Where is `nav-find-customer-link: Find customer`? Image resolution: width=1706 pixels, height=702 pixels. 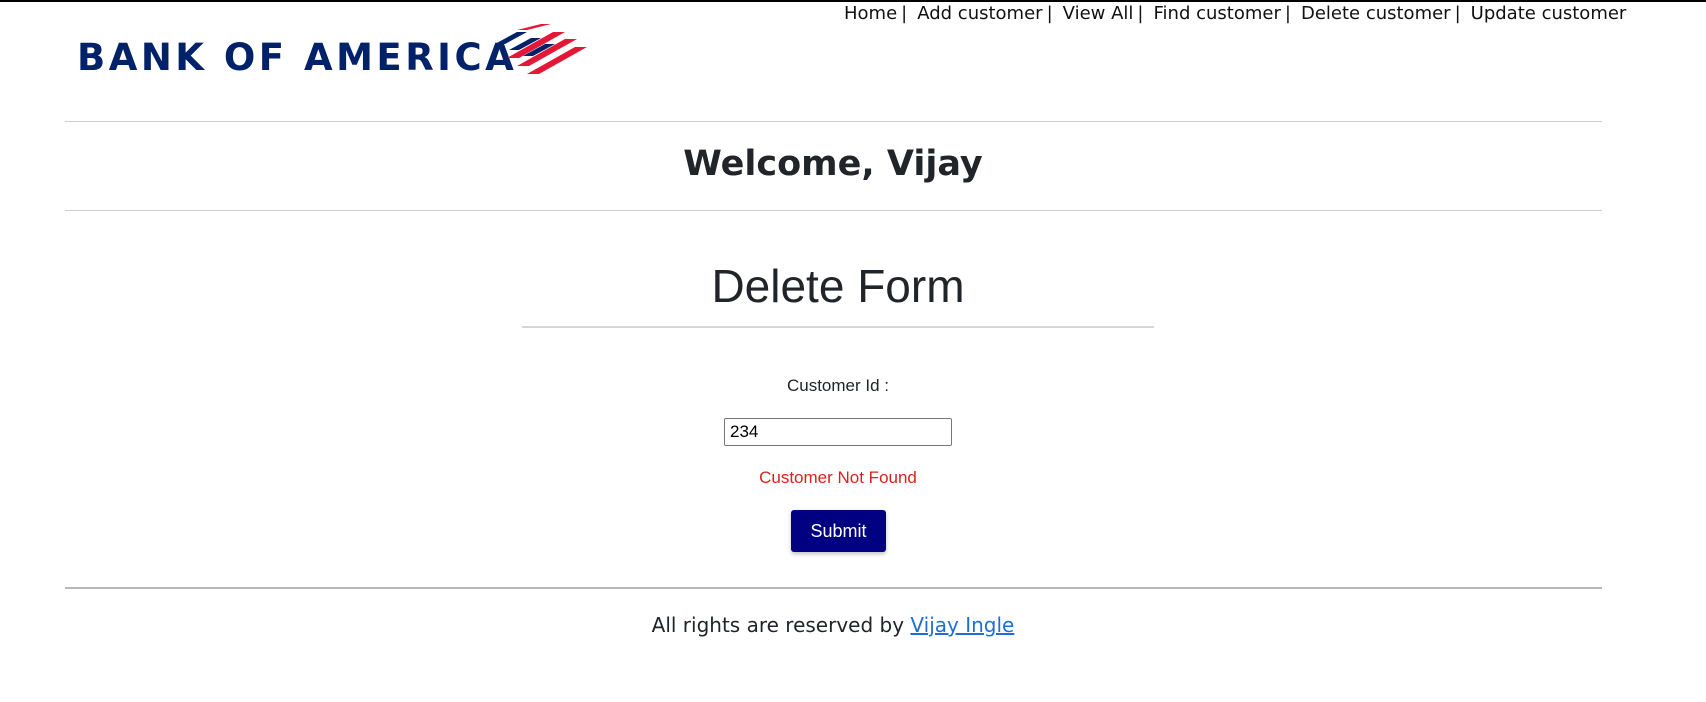
nav-find-customer-link: Find customer is located at coordinates (1217, 13).